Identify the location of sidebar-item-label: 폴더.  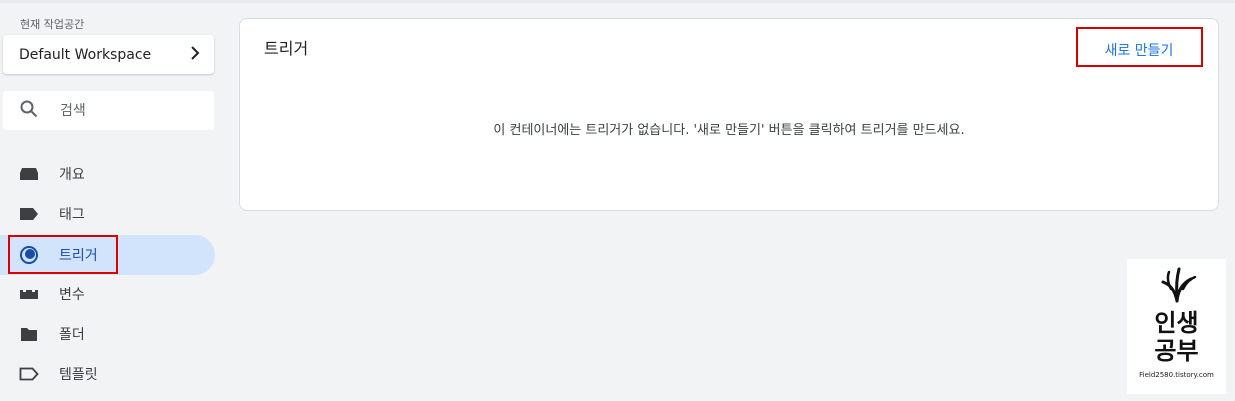
(72, 335).